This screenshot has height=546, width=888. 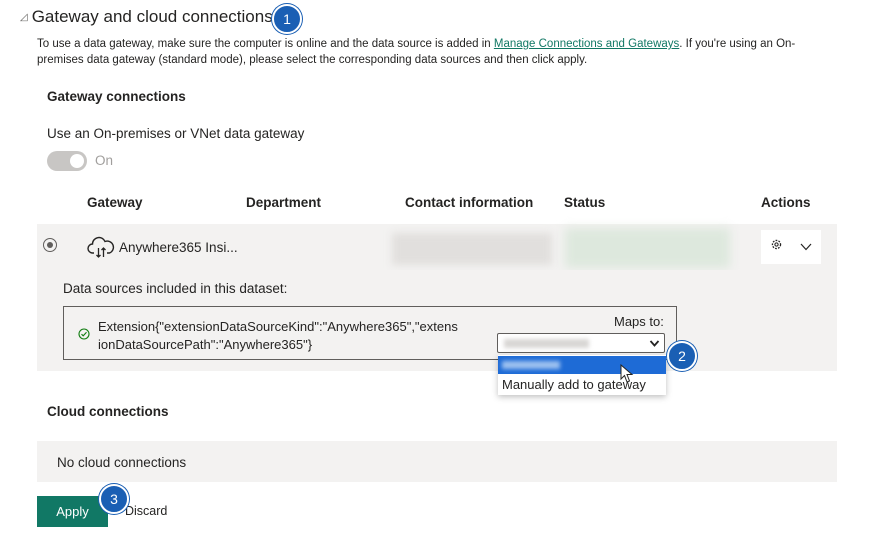 What do you see at coordinates (67, 161) in the screenshot?
I see `gateway-toggle` at bounding box center [67, 161].